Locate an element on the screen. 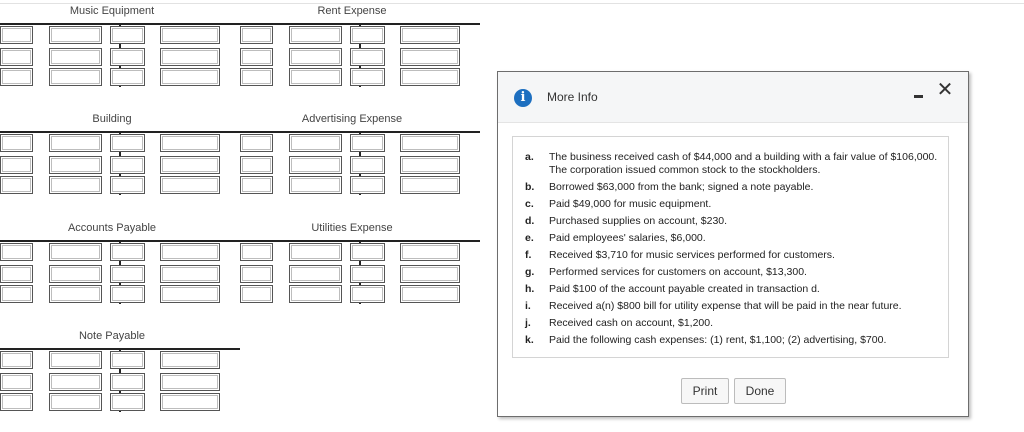 The height and width of the screenshot is (432, 1024). minimize-icon is located at coordinates (920, 94).